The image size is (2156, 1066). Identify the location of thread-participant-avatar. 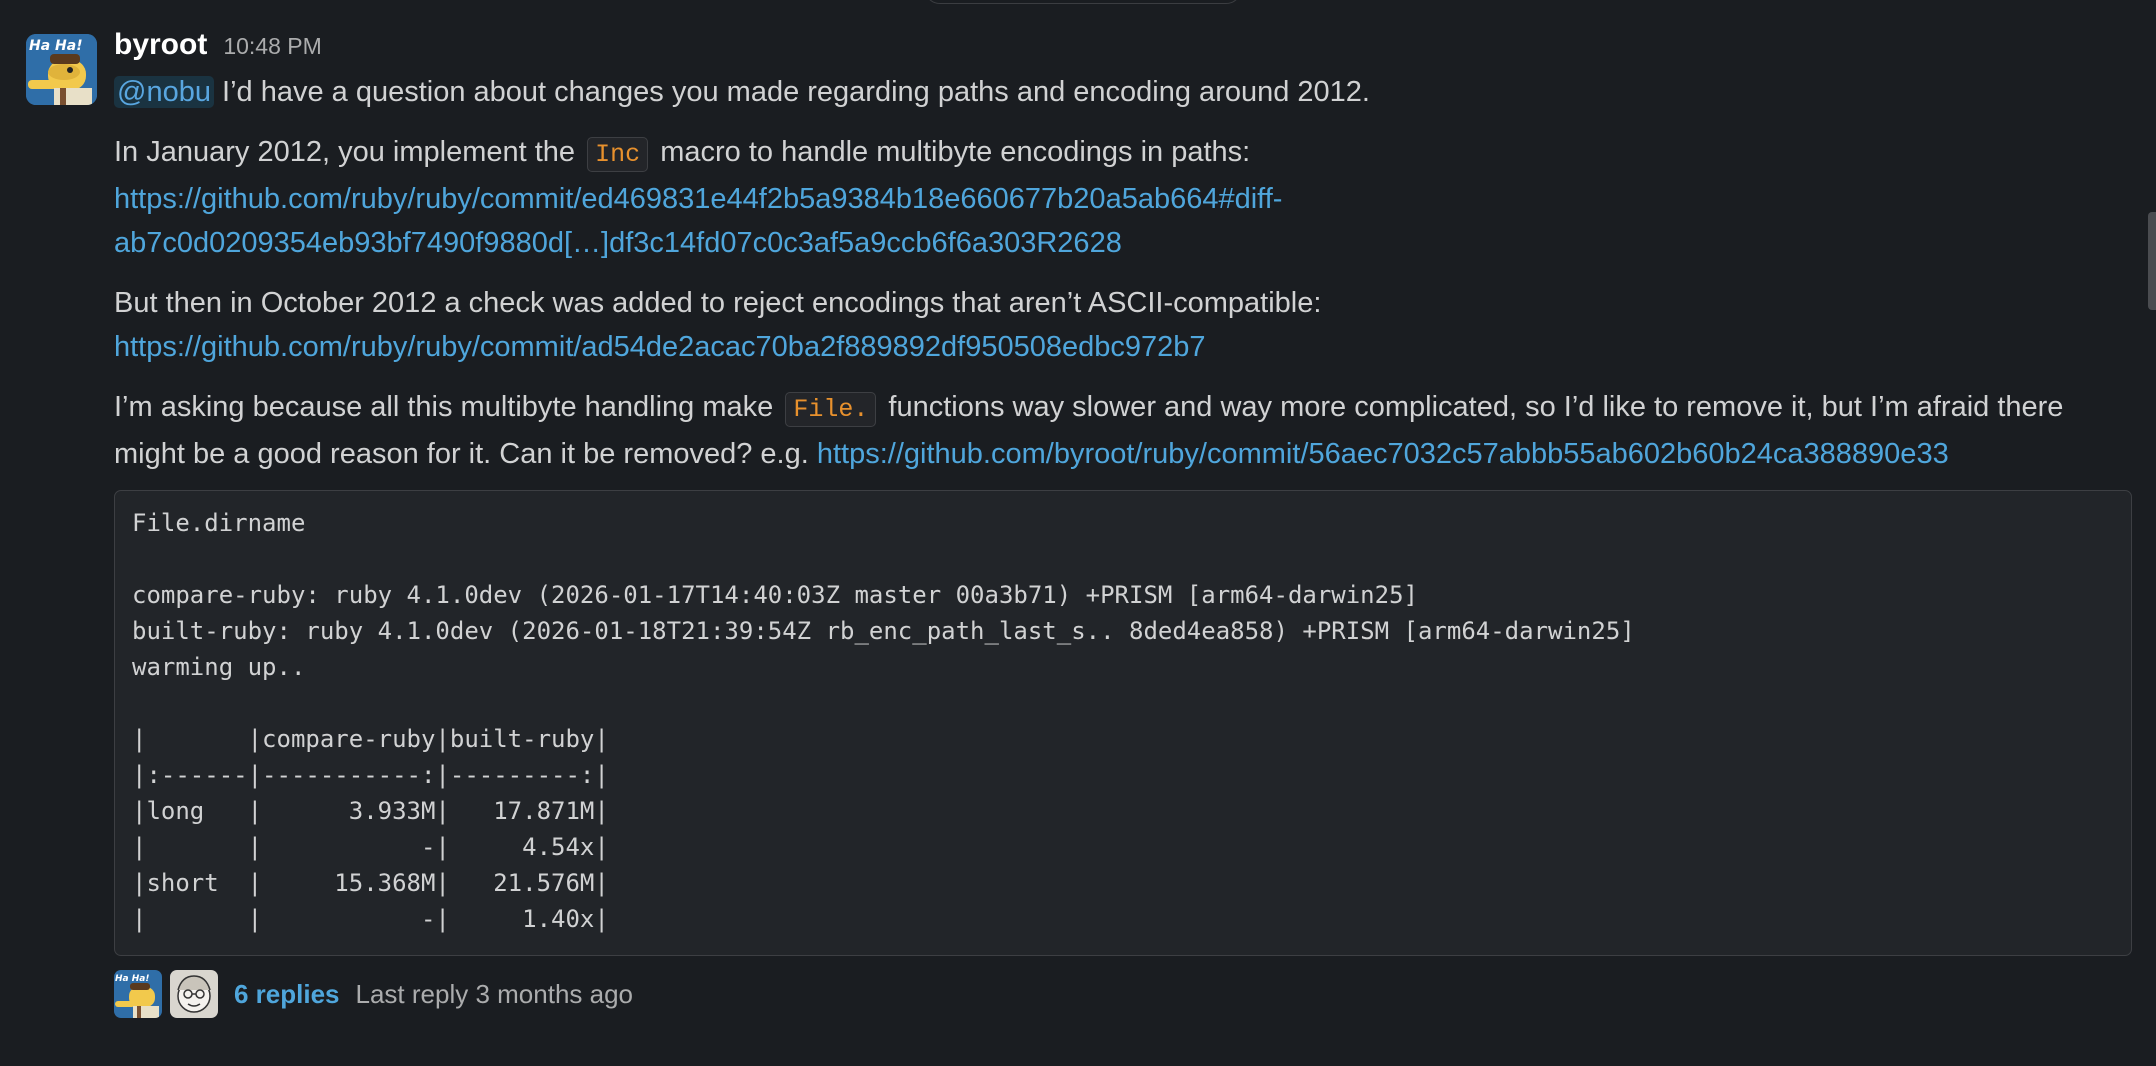
(194, 994).